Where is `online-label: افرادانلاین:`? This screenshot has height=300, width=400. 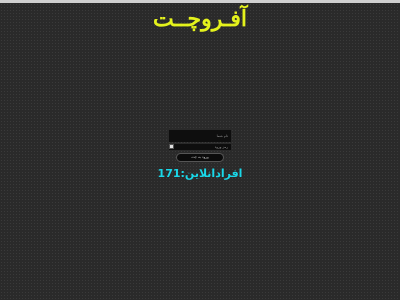
online-label: افرادانلاین: is located at coordinates (211, 173).